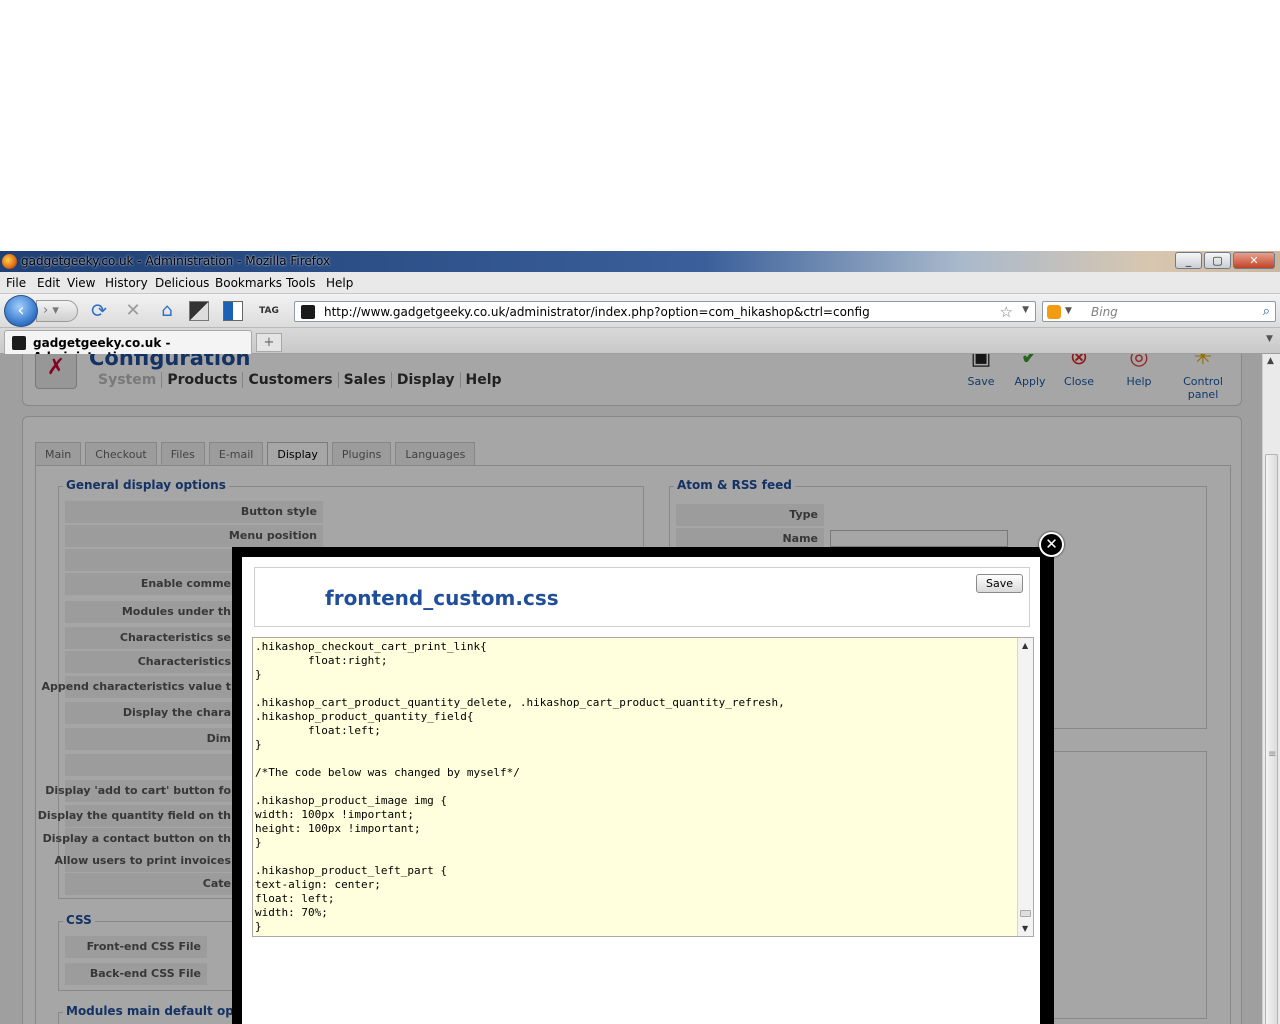  I want to click on tab-bar: gadgetgeeky.co.uk - Administration + ▼, so click(640, 346).